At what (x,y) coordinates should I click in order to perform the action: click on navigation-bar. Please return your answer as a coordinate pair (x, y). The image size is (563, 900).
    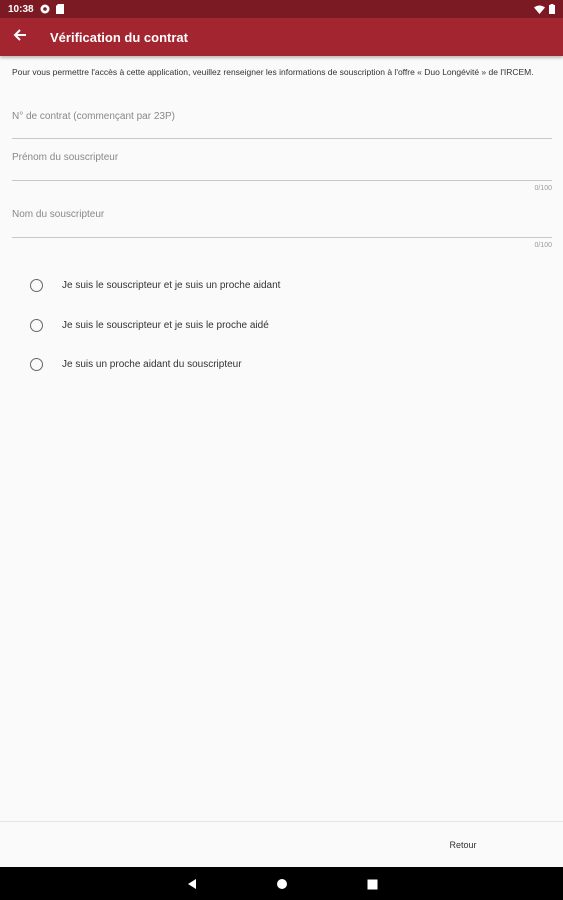
    Looking at the image, I should click on (281, 883).